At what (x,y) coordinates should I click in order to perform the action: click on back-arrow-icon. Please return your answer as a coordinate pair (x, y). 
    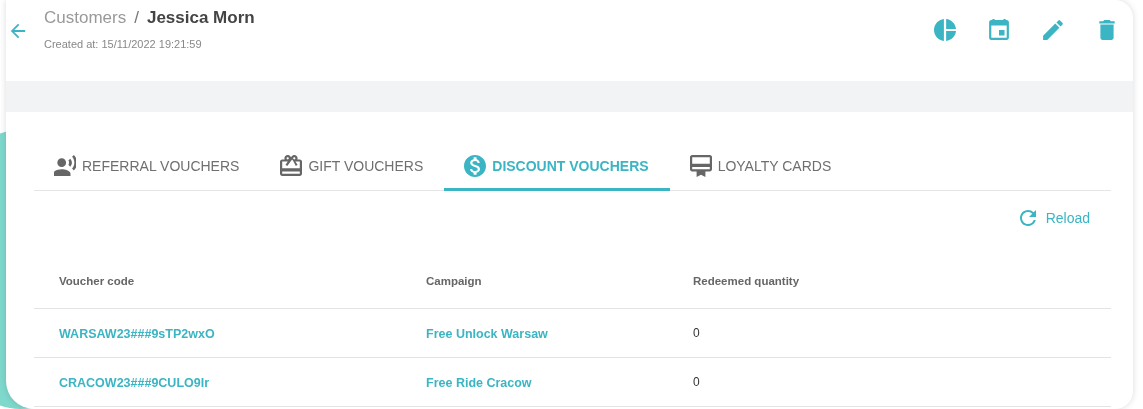
    Looking at the image, I should click on (18, 31).